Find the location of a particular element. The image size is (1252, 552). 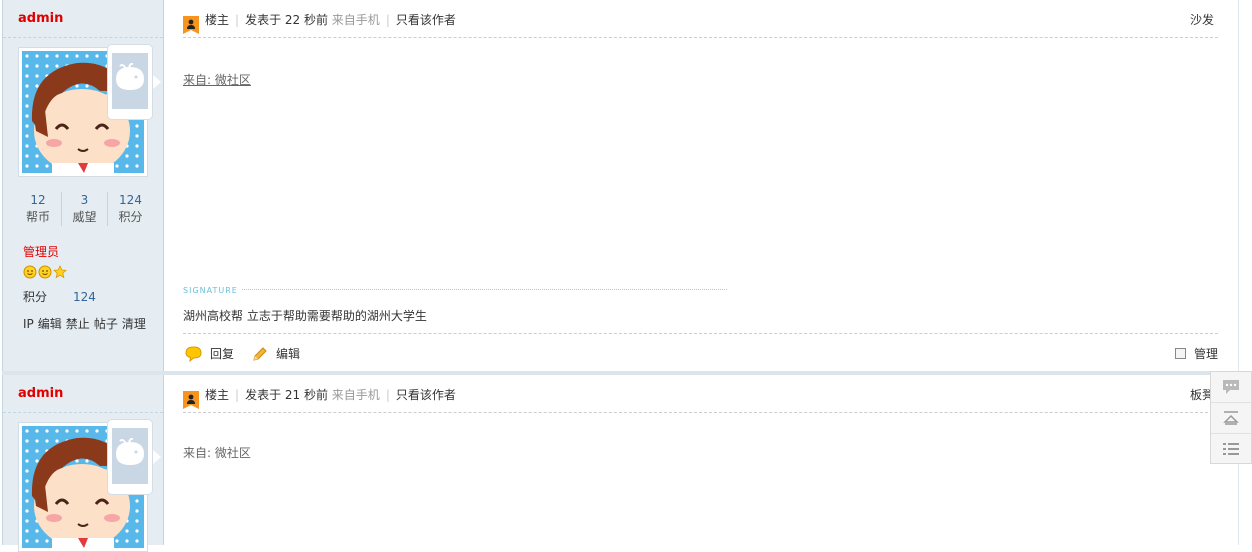

reply-label: 回复 is located at coordinates (222, 354).